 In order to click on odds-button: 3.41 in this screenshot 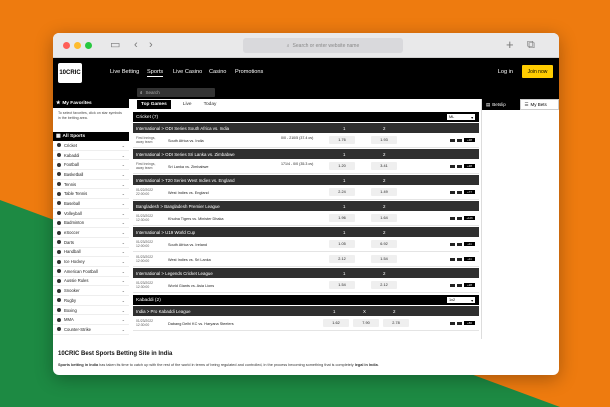, I will do `click(384, 166)`.